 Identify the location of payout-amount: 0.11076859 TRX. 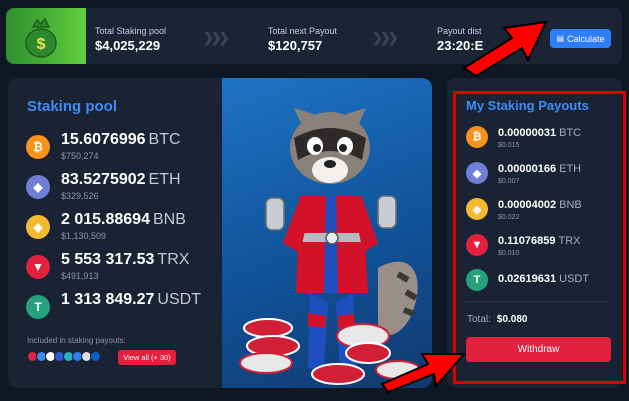
(539, 241).